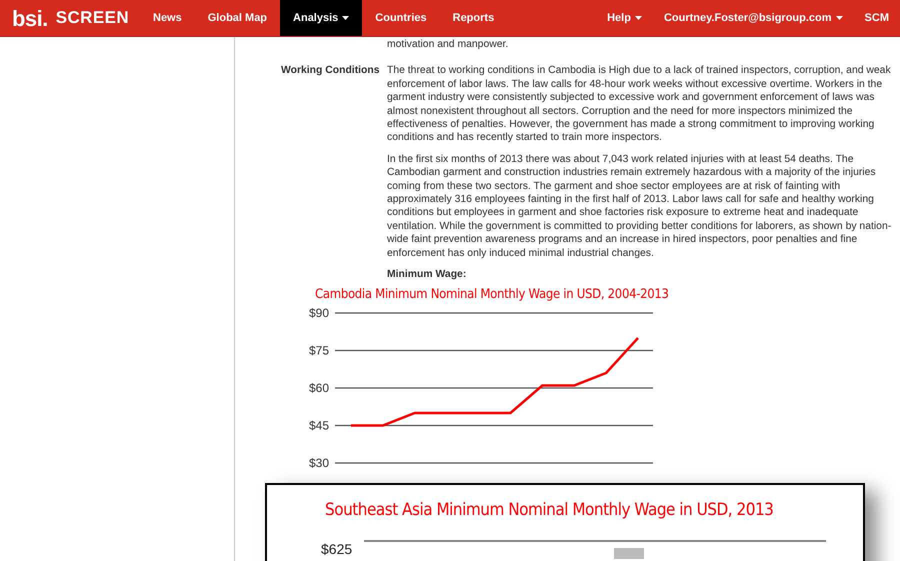 The image size is (900, 561). Describe the element at coordinates (639, 104) in the screenshot. I see `paragraph: The threat to working conditions in Cambodia is High due to a lack of trained inspectors, corruption, and weak enforcement of labor laws. The law calls for 48-hour work weeks without excessive overtime. Workers in the garment industry were consistently subjected to excessive work and government enforcement of laws was almost nonexistent throughout all sectors. Corruption and the need for more inspectors minimized the effectiveness of penalties. However, the government has made a strong commitment to improving working conditions and has recently started to train more inspectors.` at that location.